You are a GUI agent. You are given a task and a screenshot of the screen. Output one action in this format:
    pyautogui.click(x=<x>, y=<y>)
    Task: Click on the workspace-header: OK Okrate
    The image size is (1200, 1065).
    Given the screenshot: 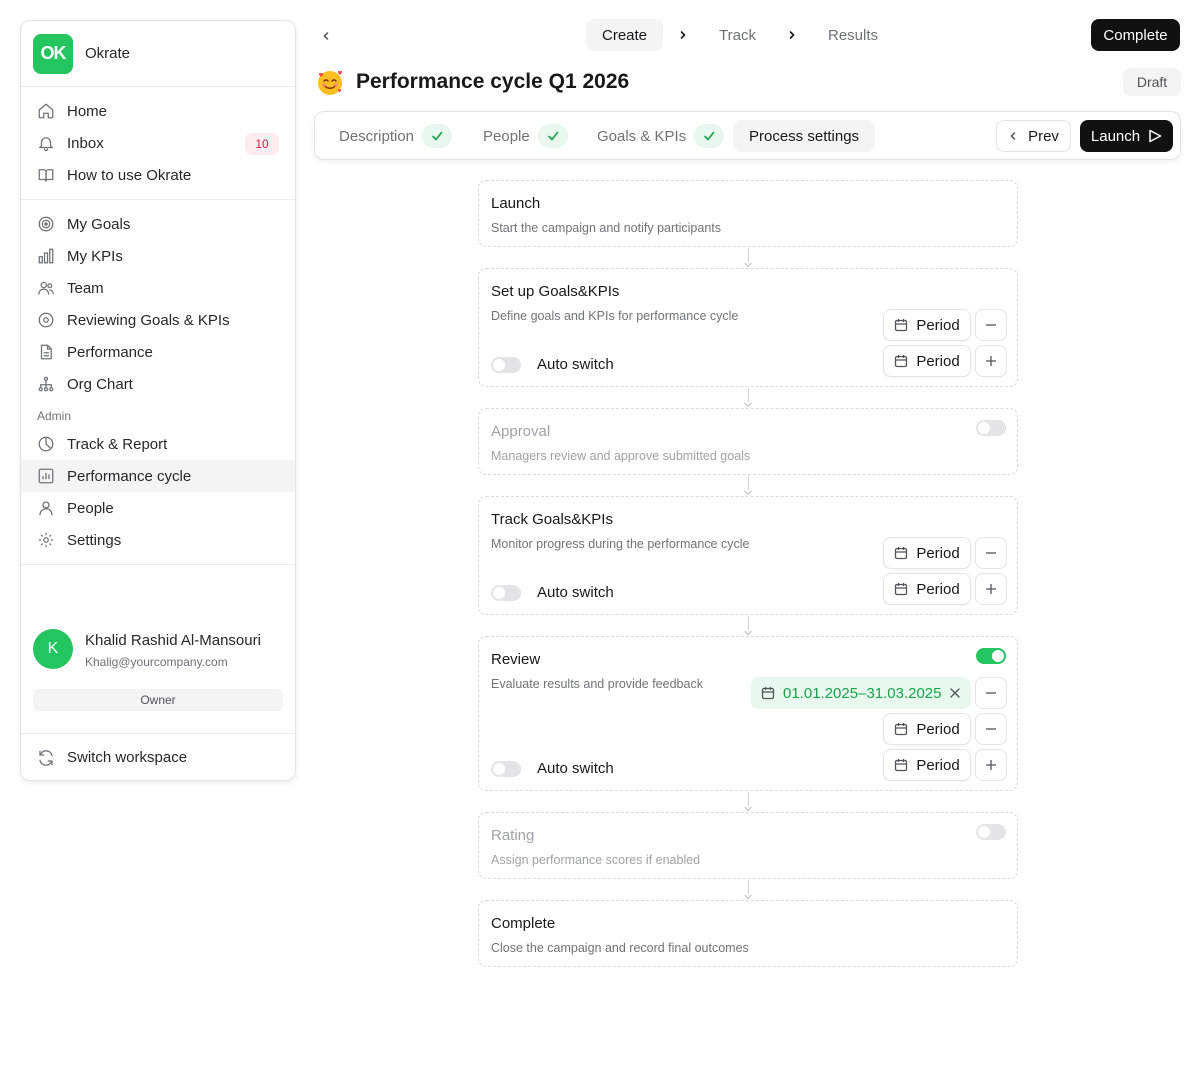 What is the action you would take?
    pyautogui.click(x=158, y=54)
    